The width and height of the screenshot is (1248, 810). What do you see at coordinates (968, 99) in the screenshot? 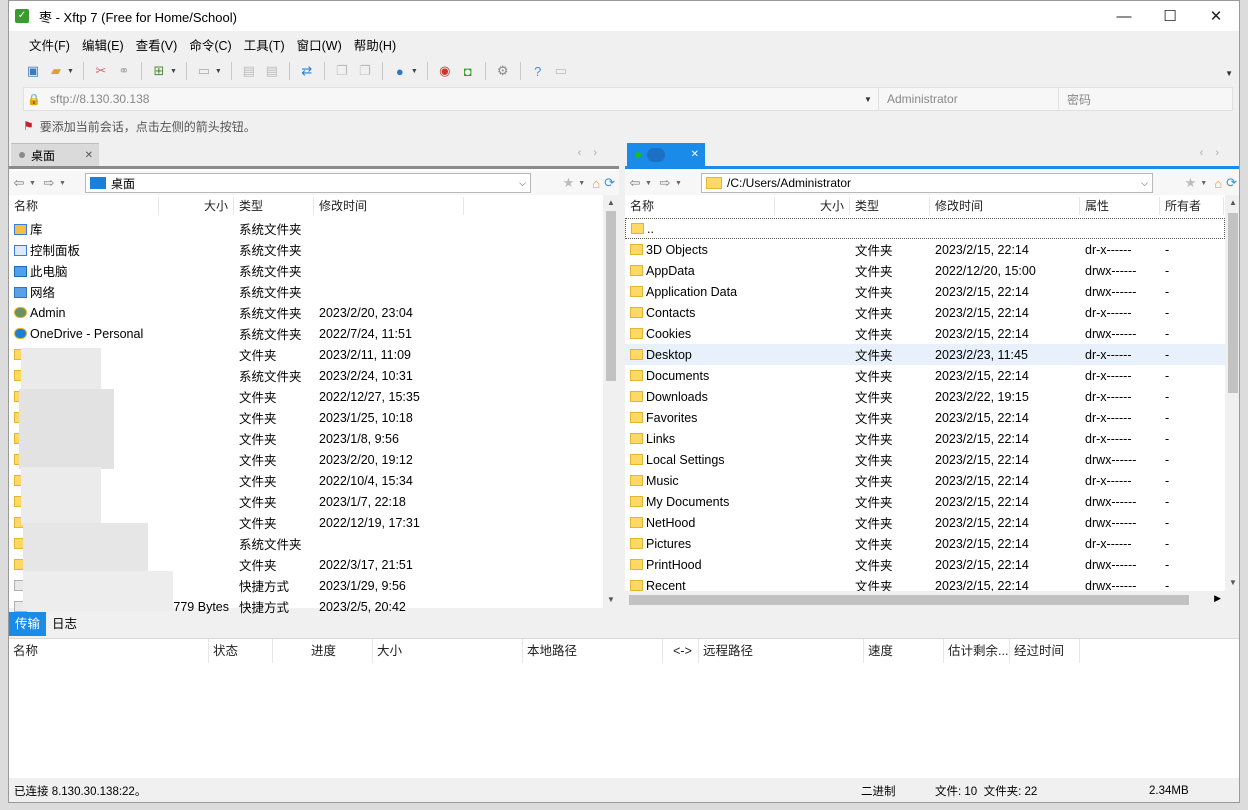
I see `username-input: Administrator` at bounding box center [968, 99].